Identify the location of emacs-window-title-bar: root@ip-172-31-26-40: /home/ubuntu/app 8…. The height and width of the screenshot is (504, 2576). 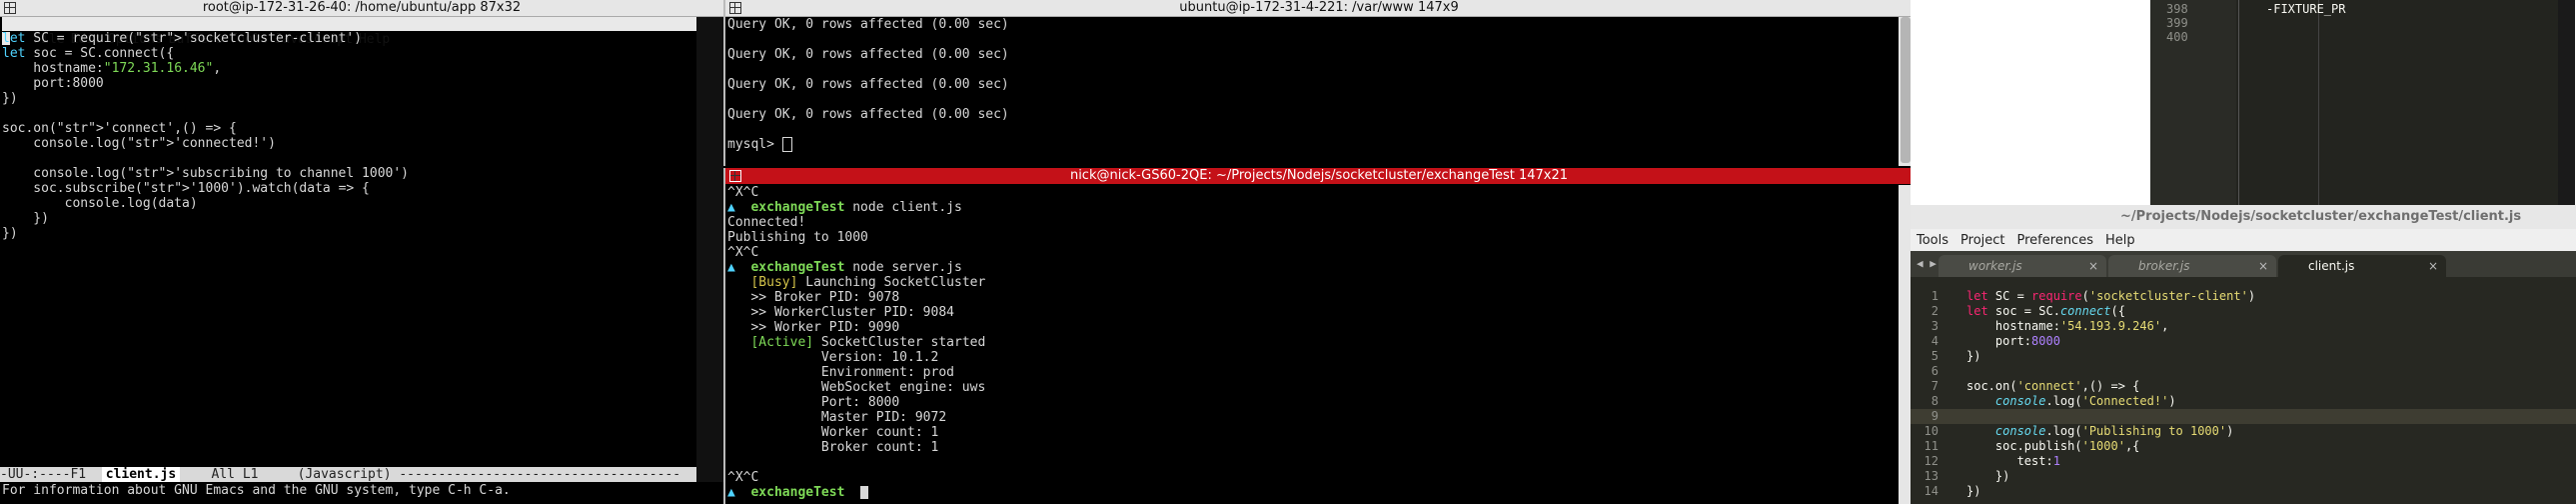
(361, 8).